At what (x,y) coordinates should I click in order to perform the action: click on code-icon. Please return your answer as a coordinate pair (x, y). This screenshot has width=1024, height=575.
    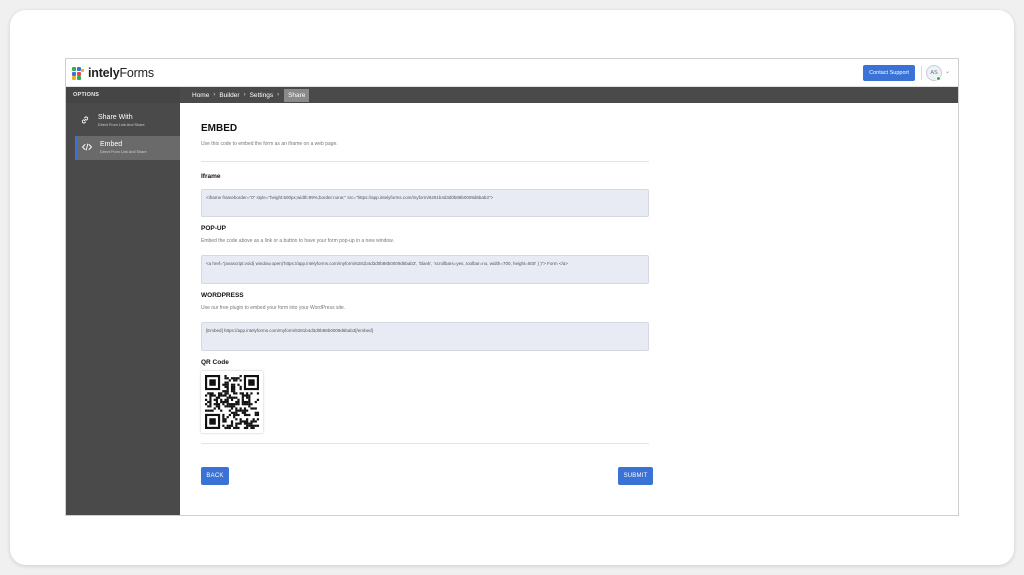
    Looking at the image, I should click on (87, 148).